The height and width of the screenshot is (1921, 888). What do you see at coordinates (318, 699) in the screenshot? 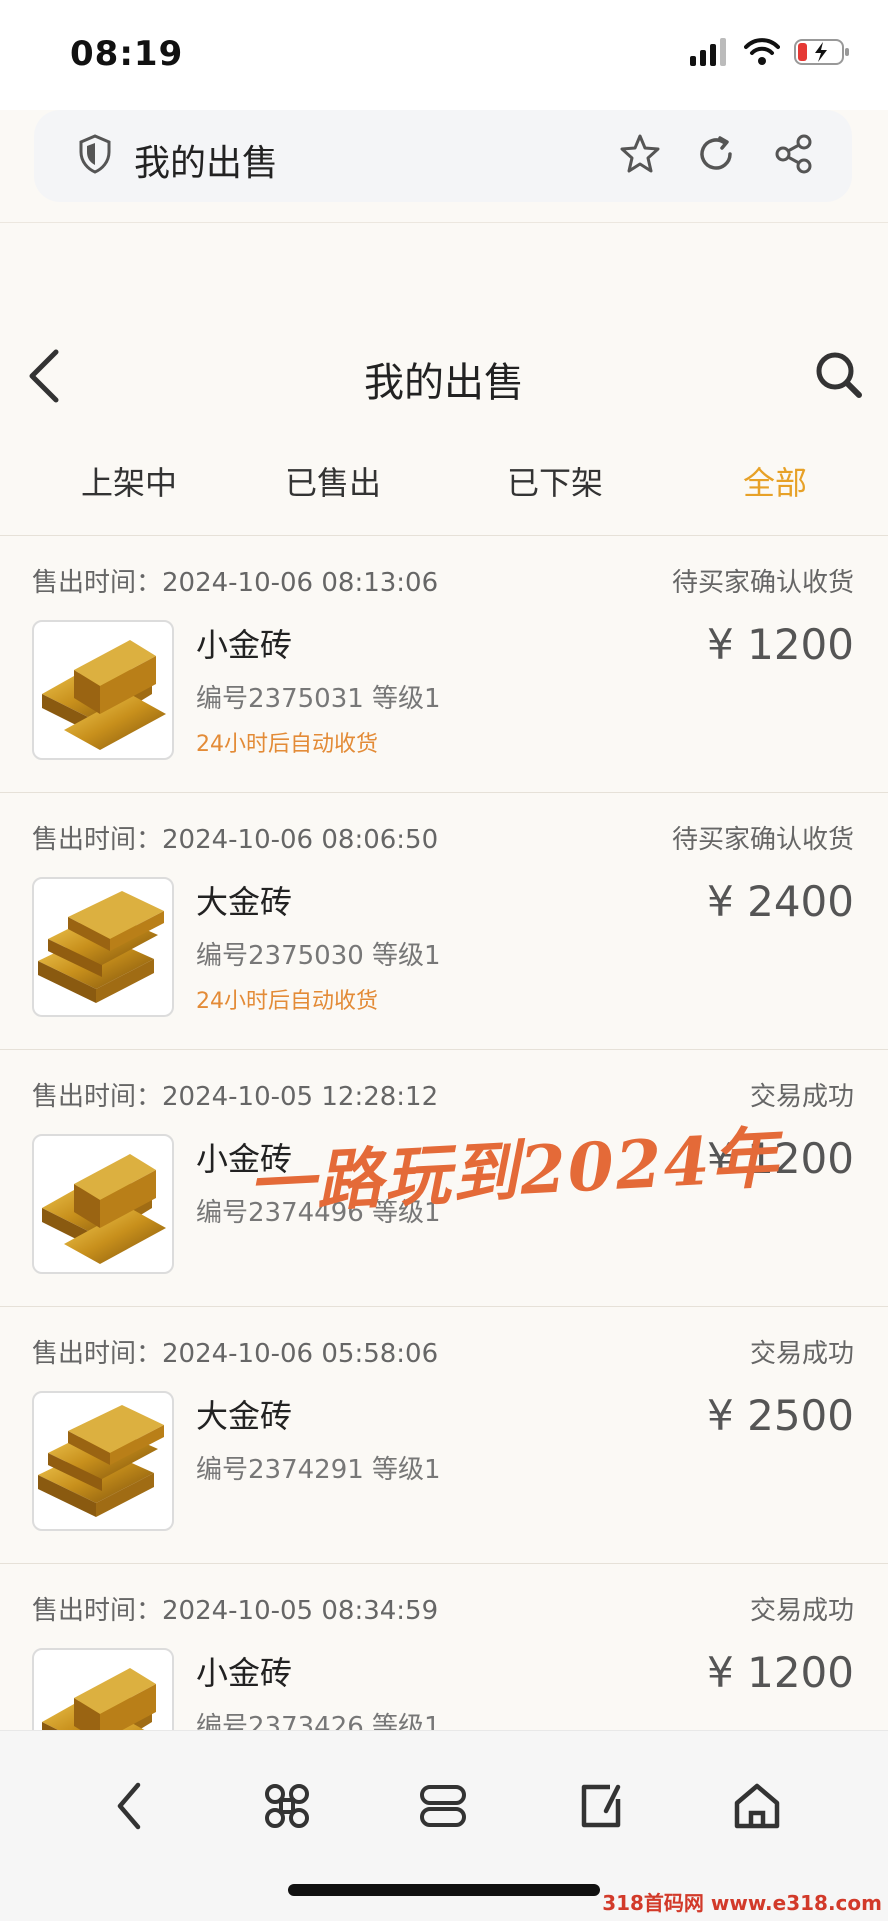
I see `item-meta: 编号2375031 等级1` at bounding box center [318, 699].